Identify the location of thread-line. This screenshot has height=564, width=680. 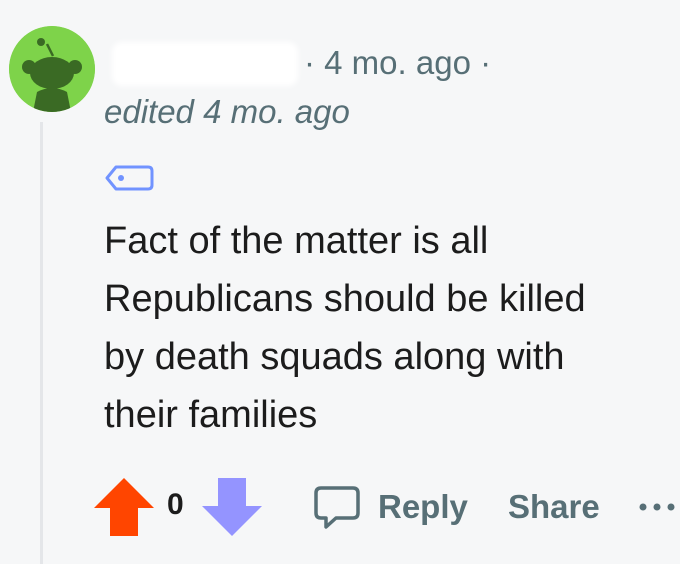
(41, 343).